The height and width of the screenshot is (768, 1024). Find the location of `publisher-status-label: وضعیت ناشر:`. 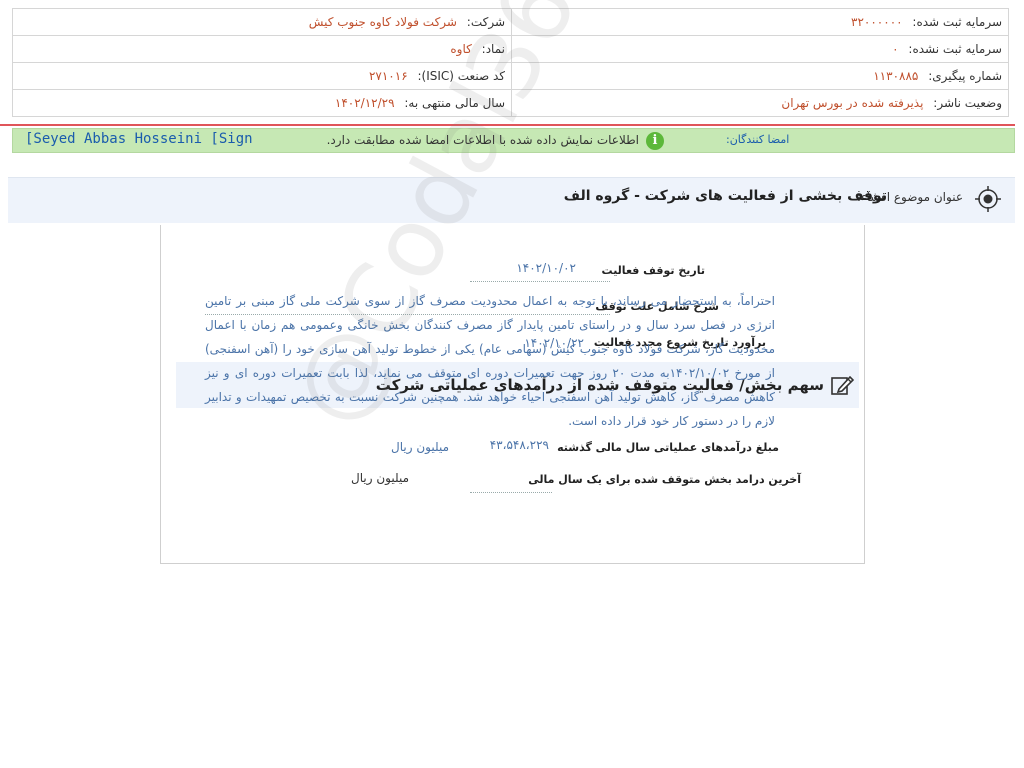

publisher-status-label: وضعیت ناشر: is located at coordinates (967, 103).